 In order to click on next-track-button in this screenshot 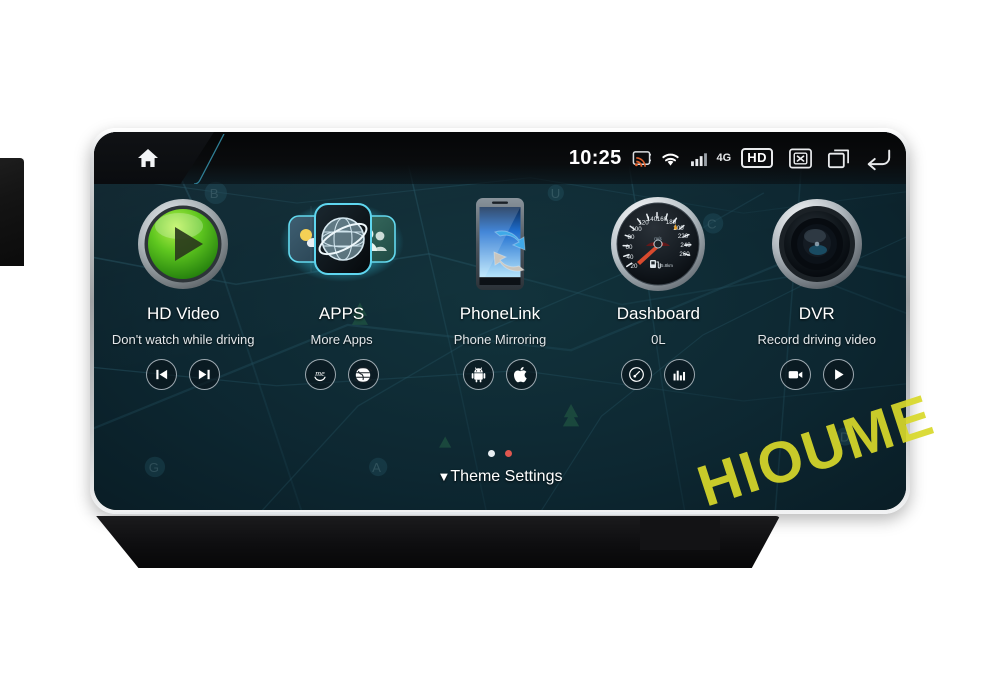, I will do `click(205, 374)`.